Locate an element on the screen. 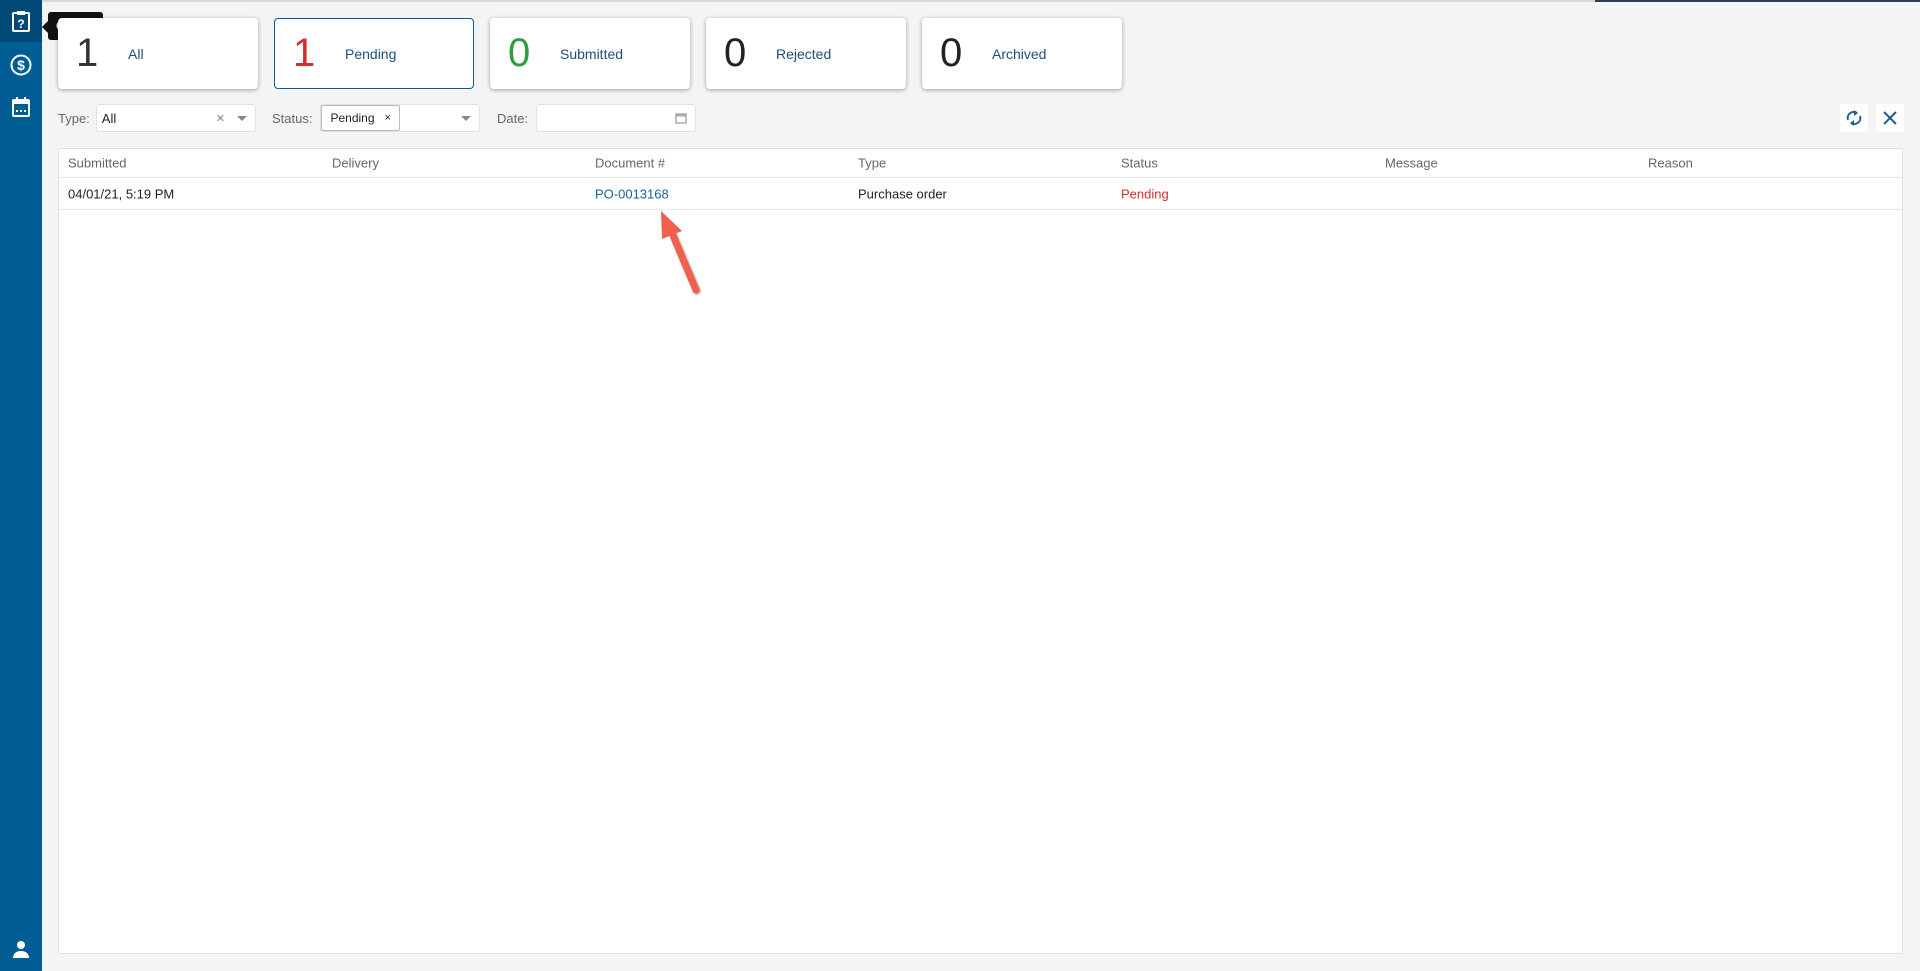  card-rejected: 0 Rejected is located at coordinates (806, 53).